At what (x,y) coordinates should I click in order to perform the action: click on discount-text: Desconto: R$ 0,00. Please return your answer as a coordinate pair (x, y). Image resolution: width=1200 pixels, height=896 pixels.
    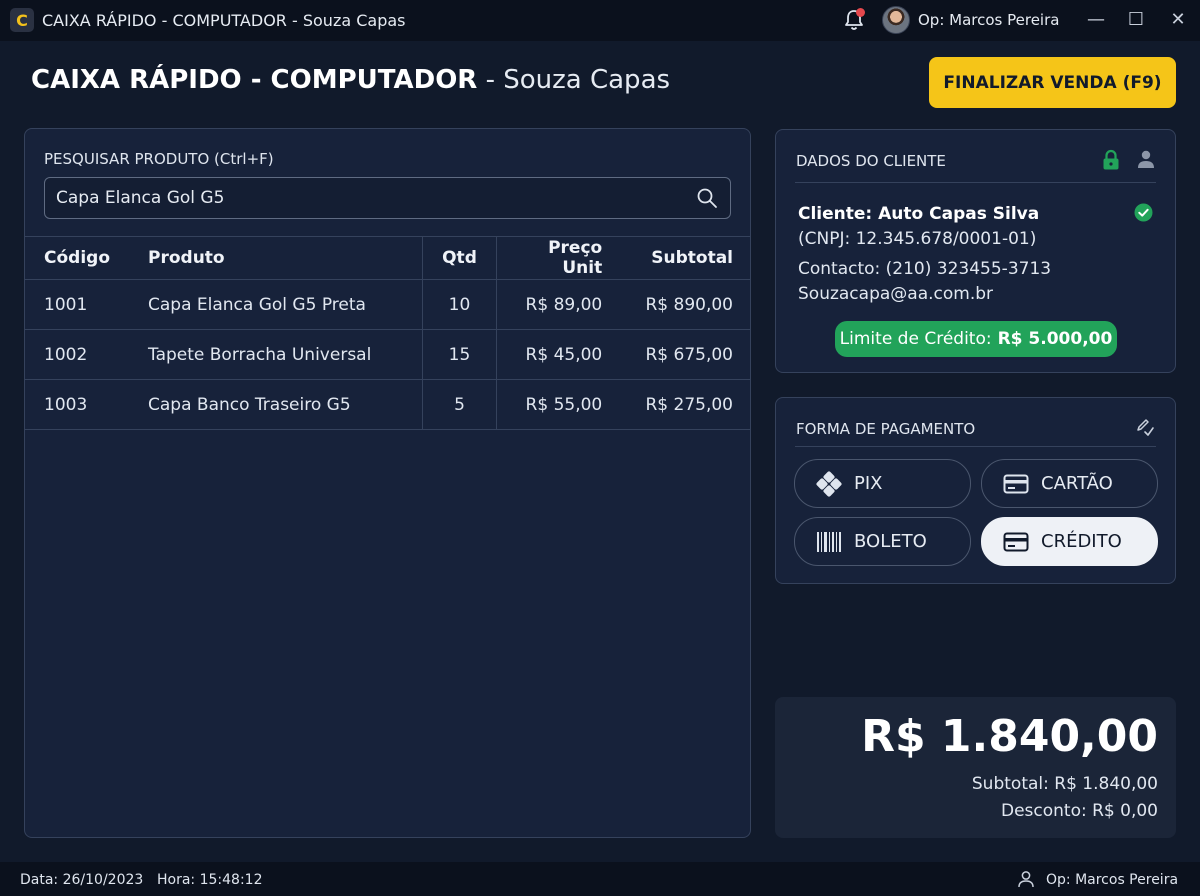
    Looking at the image, I should click on (1079, 811).